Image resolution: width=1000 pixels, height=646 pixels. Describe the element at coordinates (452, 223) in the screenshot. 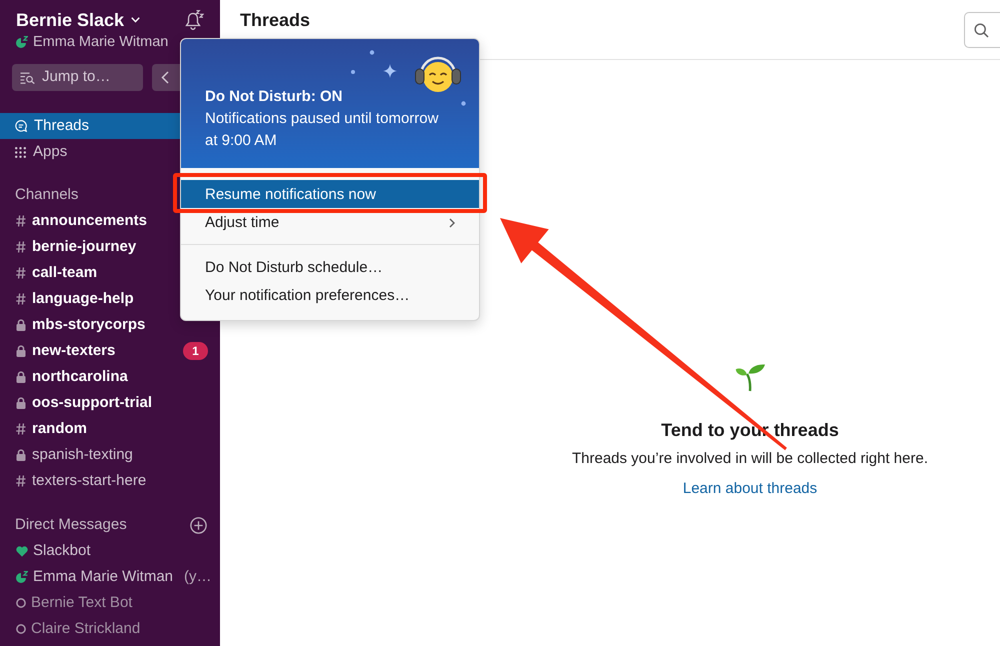

I see `chevron-right-icon` at that location.